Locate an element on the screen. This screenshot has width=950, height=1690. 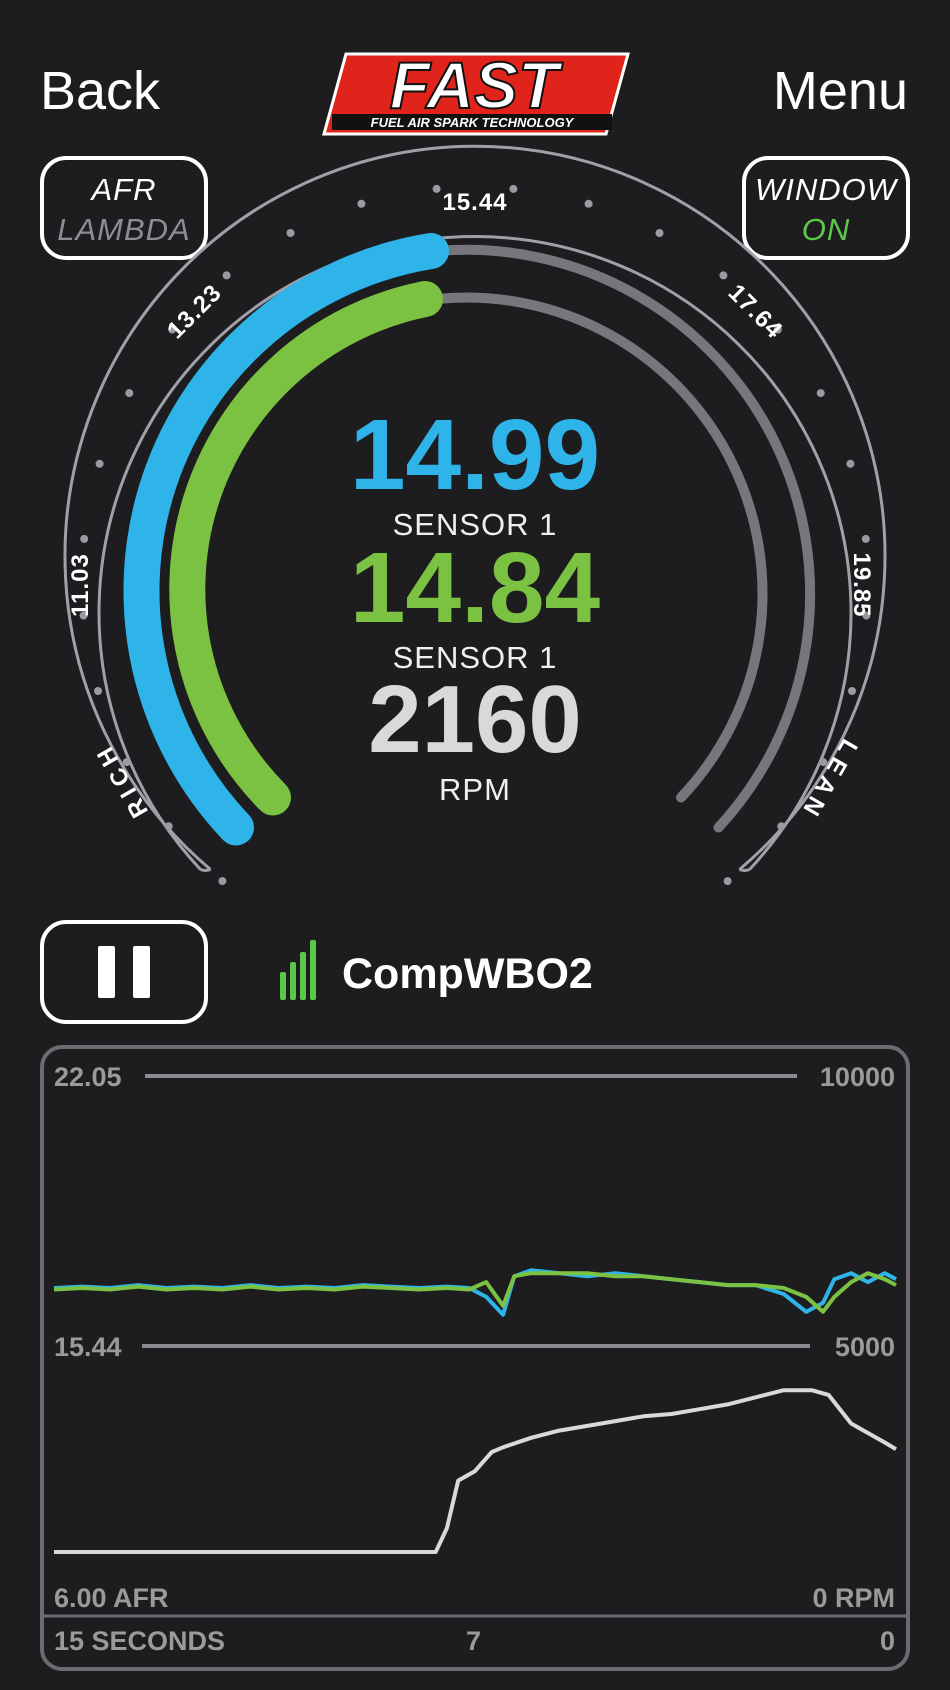
rpm-series-line is located at coordinates (476, 1471).